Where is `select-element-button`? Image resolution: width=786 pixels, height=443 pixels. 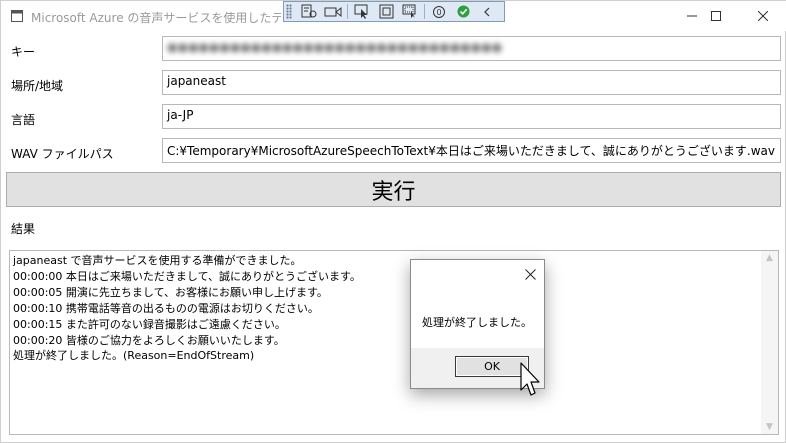
select-element-button is located at coordinates (362, 11).